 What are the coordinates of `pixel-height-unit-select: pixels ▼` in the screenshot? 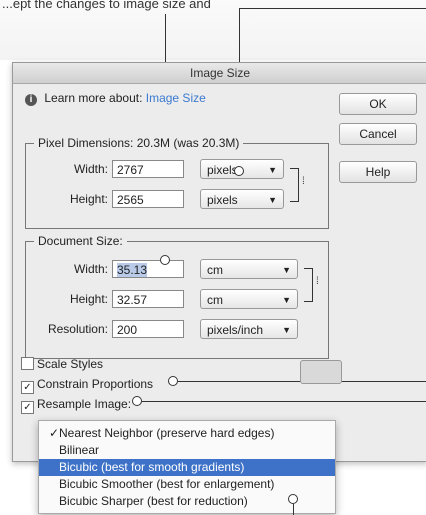 It's located at (242, 199).